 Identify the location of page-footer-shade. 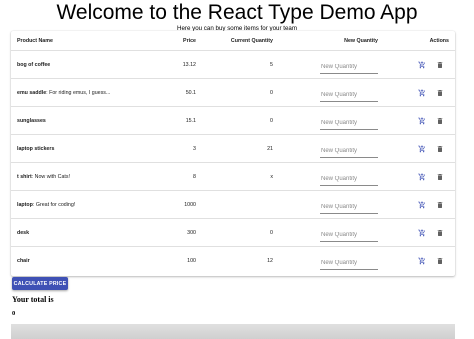
(233, 331).